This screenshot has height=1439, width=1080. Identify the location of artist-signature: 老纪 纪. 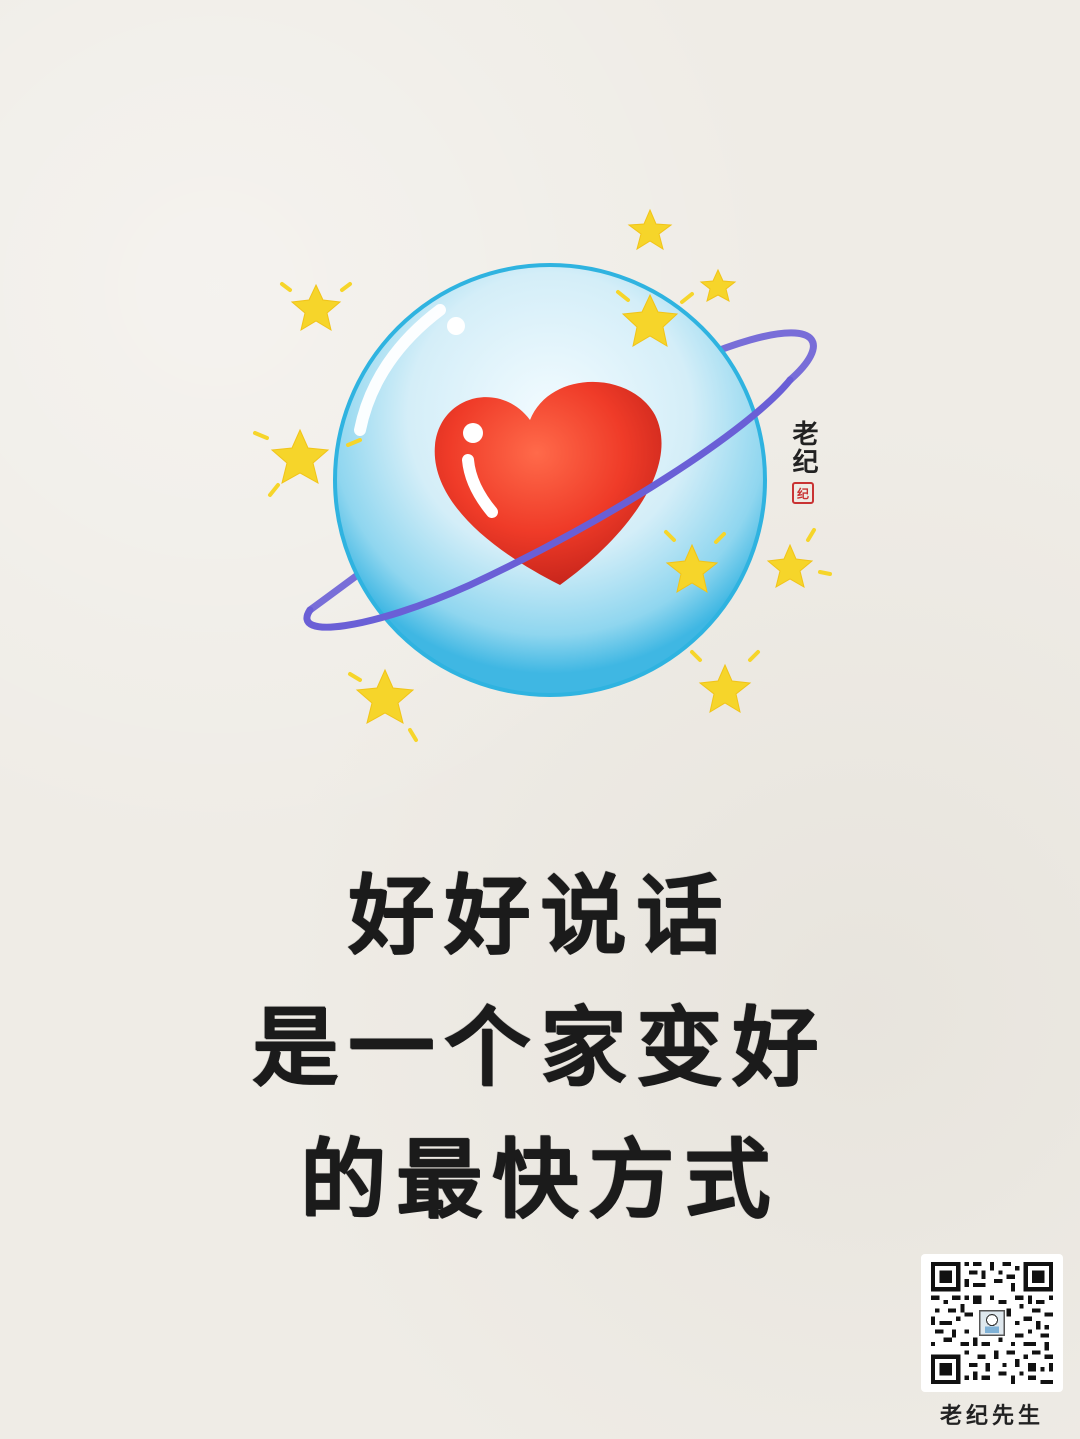
(803, 462).